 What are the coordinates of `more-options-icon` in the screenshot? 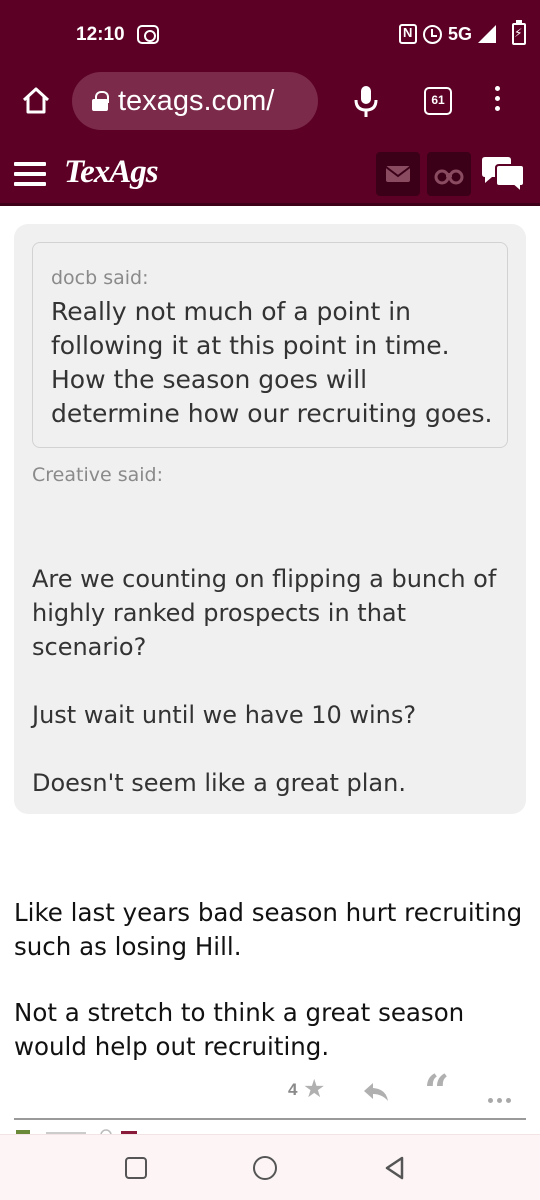 It's located at (502, 1095).